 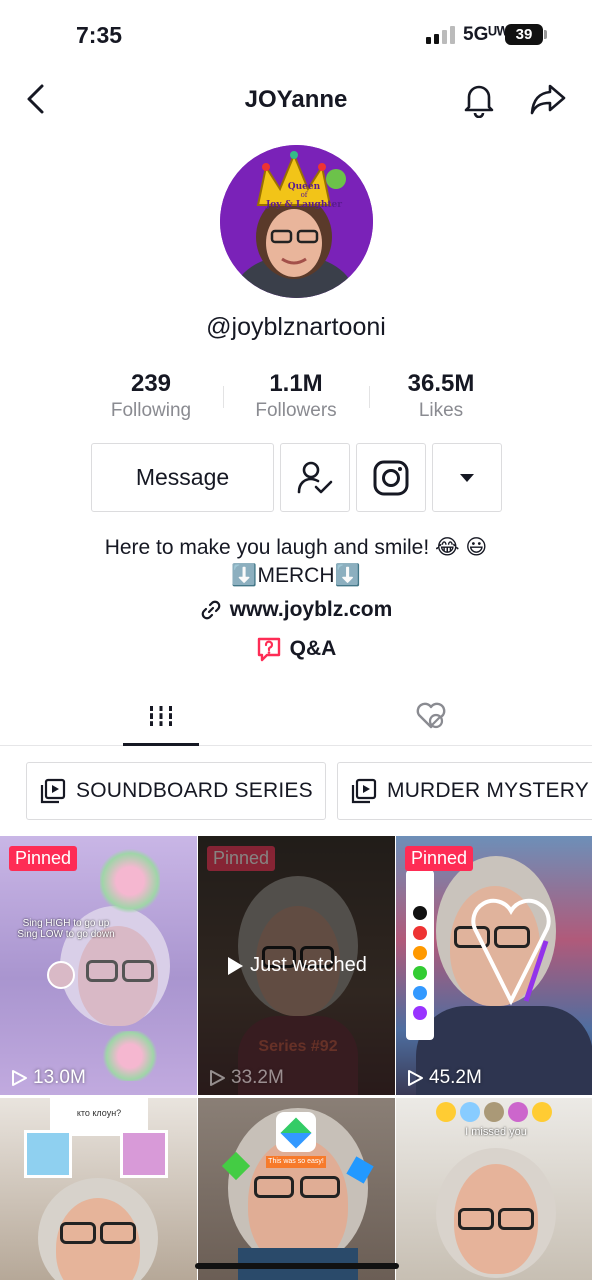 I want to click on share-arrow-icon, so click(x=548, y=99).